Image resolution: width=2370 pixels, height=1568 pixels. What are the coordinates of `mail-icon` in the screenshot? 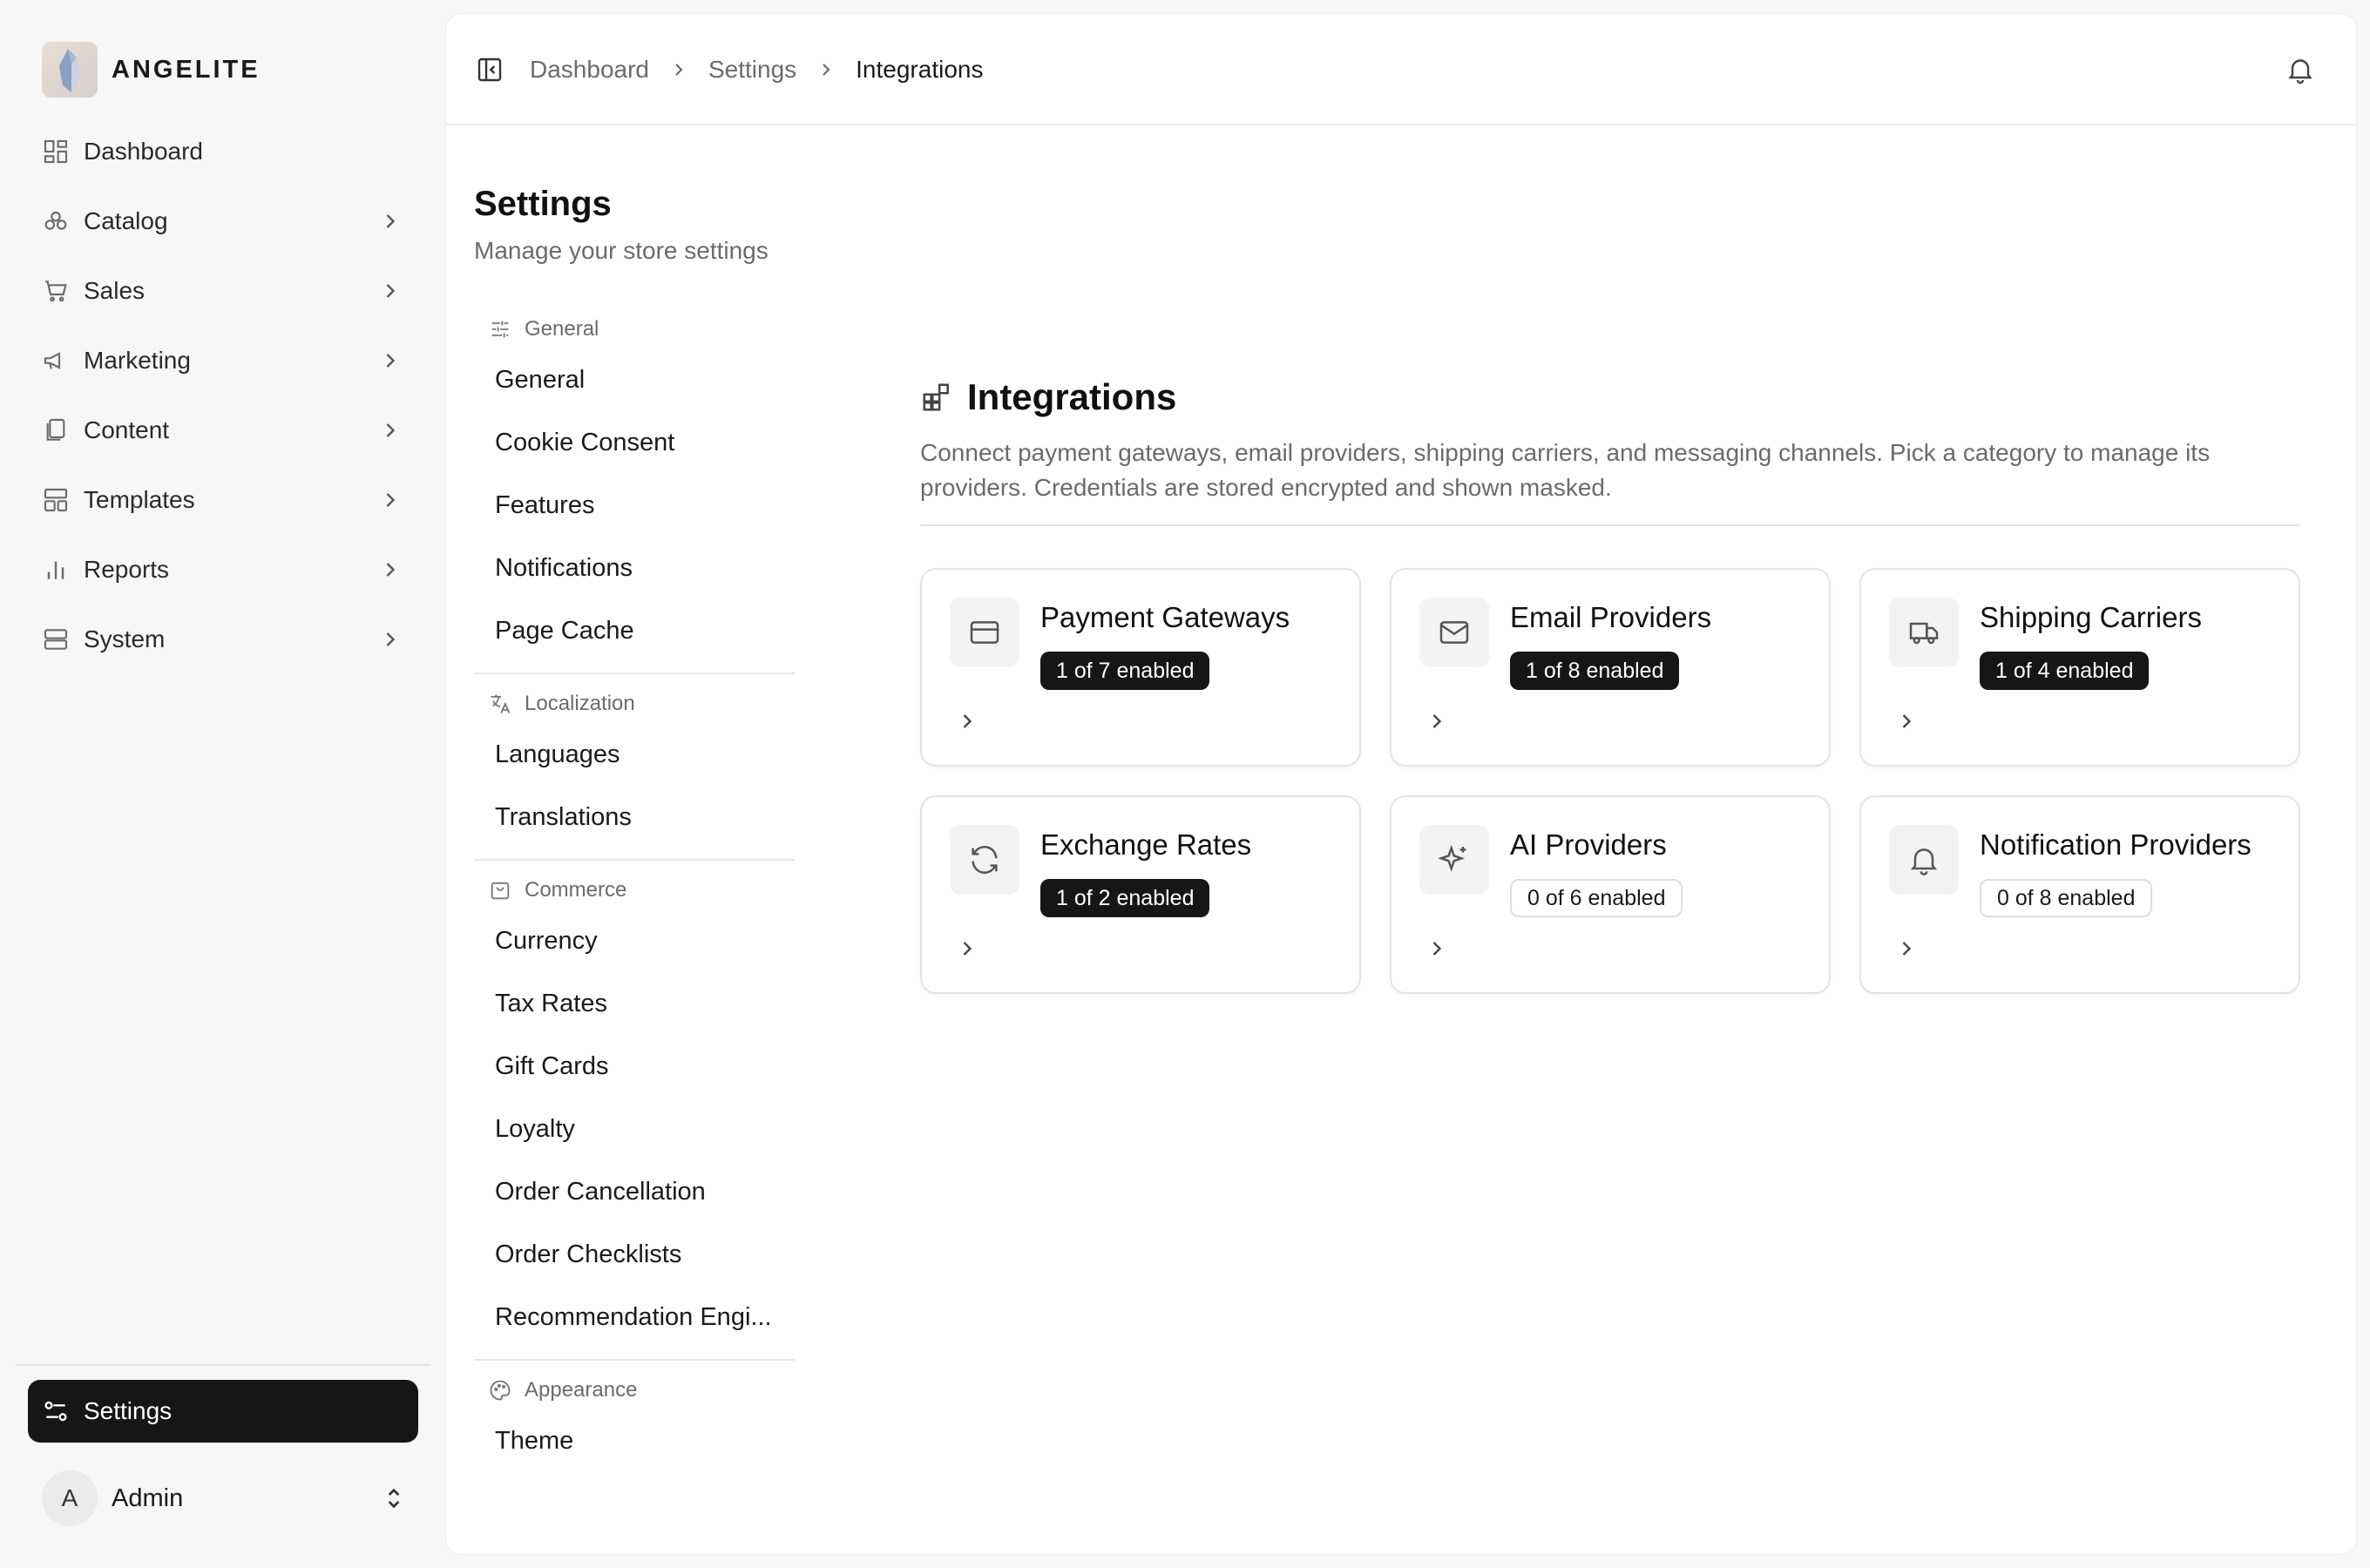 It's located at (1454, 633).